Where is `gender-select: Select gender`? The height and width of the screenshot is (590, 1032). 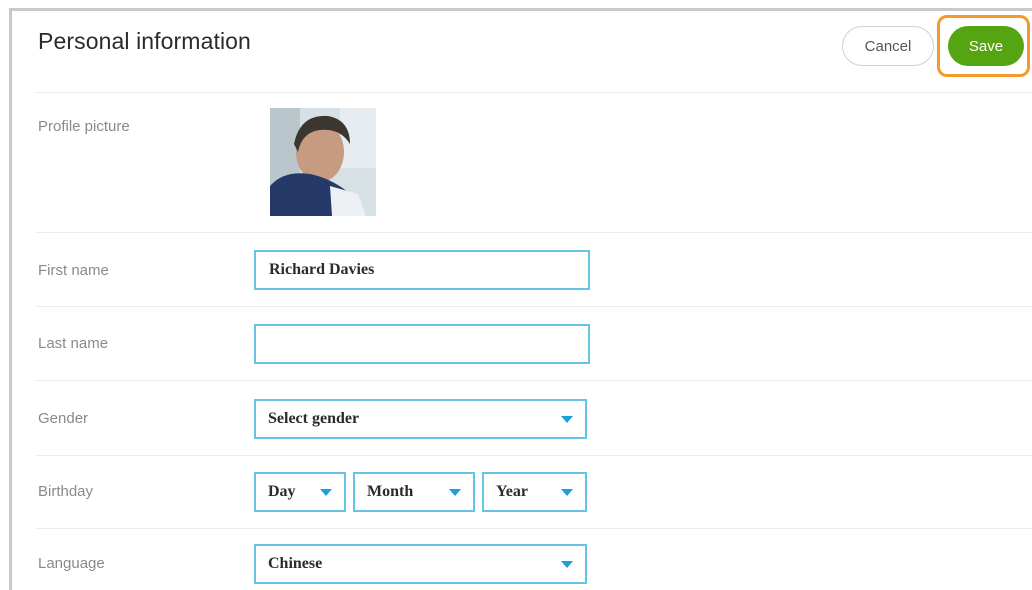 gender-select: Select gender is located at coordinates (420, 419).